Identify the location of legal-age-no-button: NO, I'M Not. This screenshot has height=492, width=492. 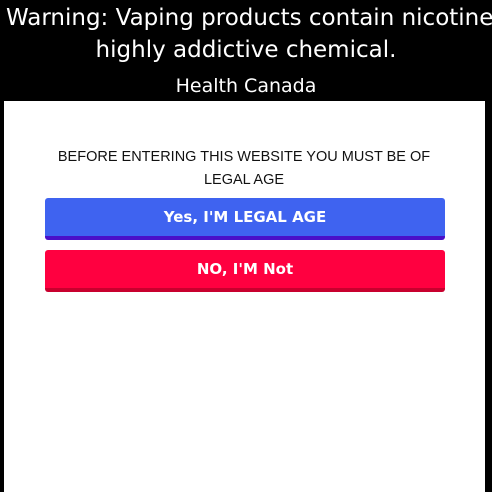
(245, 271).